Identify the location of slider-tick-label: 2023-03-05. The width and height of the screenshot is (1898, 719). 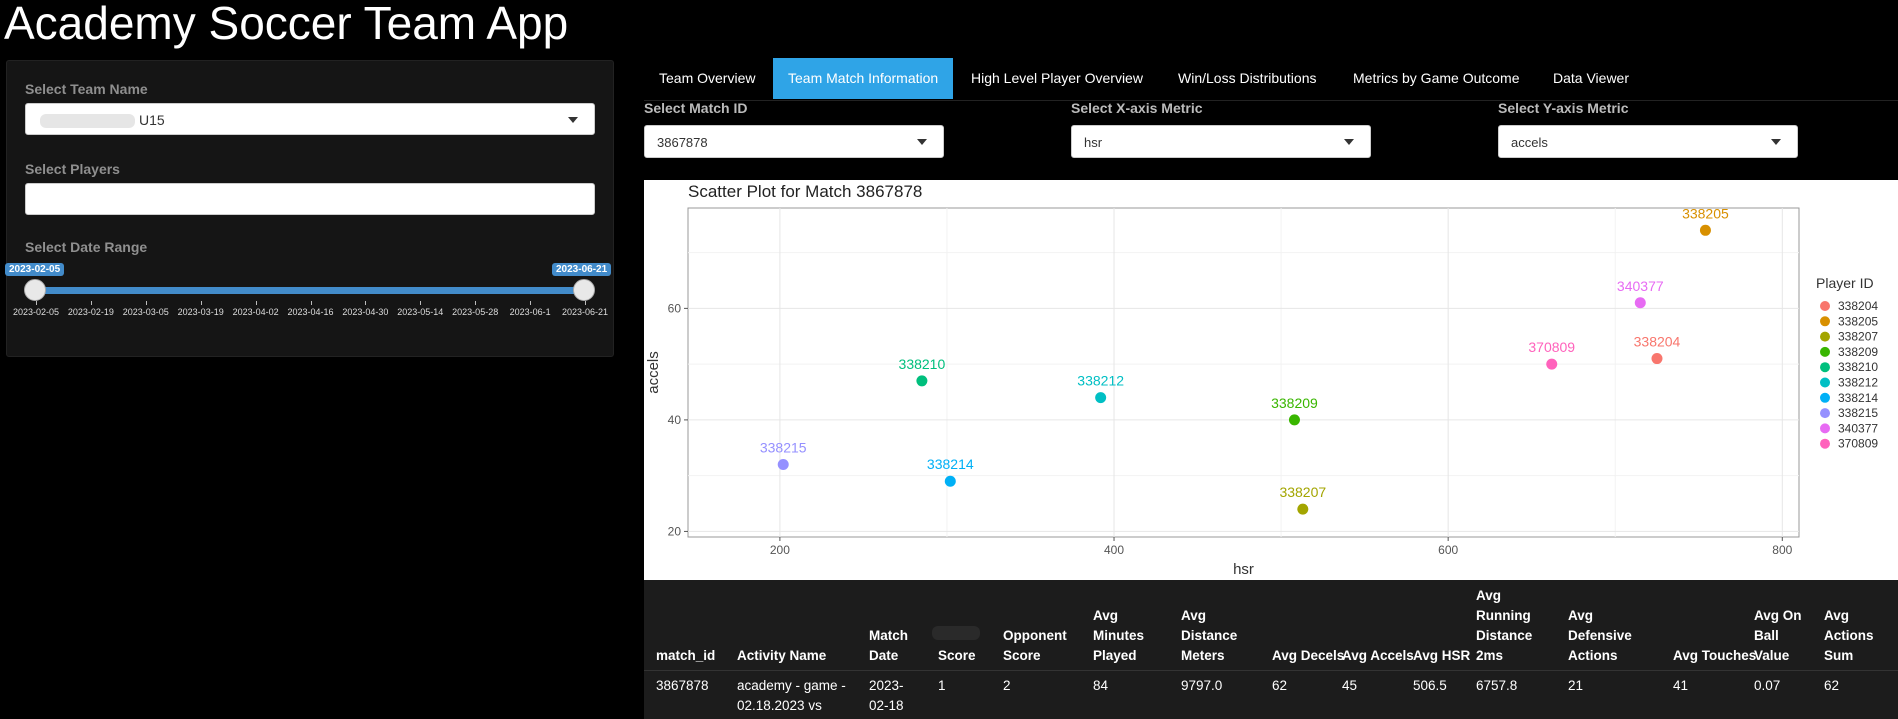
(145, 312).